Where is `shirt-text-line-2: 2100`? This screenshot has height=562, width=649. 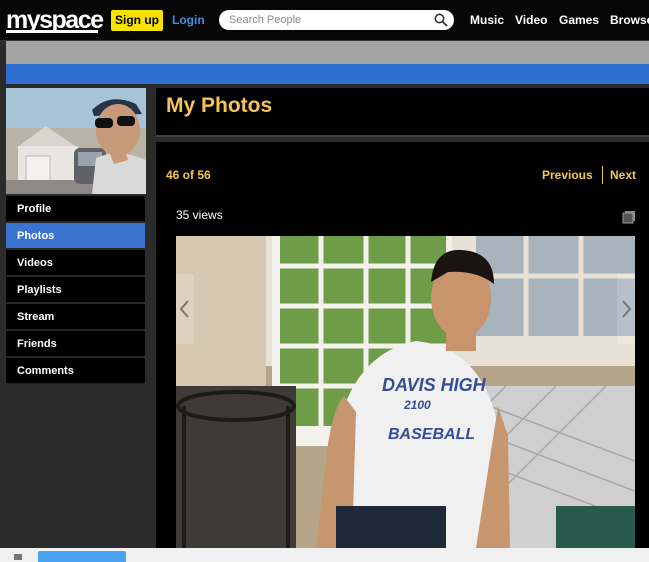
shirt-text-line-2: 2100 is located at coordinates (417, 405).